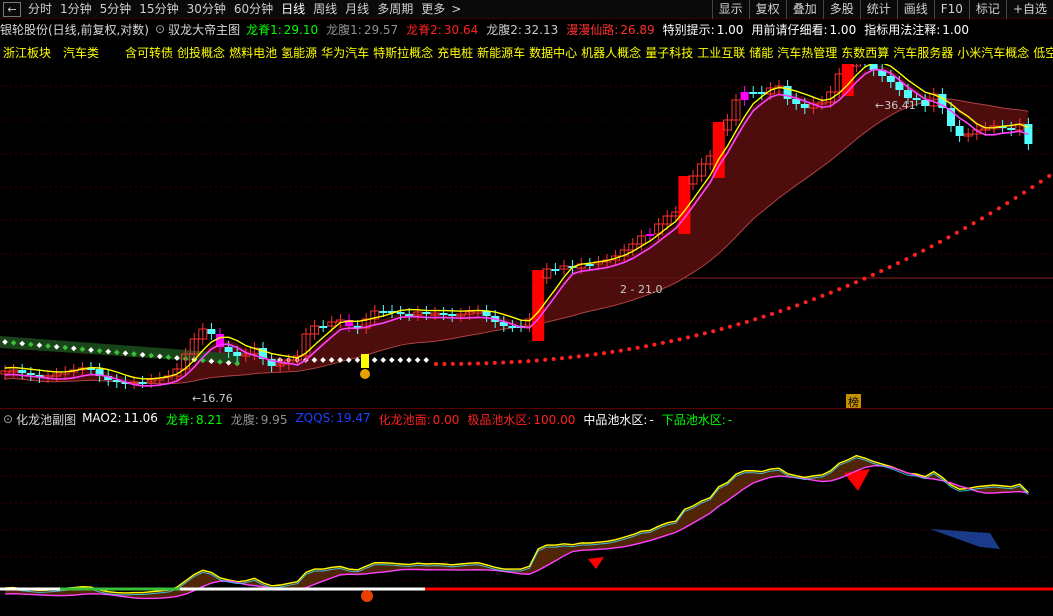  What do you see at coordinates (916, 29) in the screenshot?
I see `main_header-item-7: 指标用法注释: 1.00` at bounding box center [916, 29].